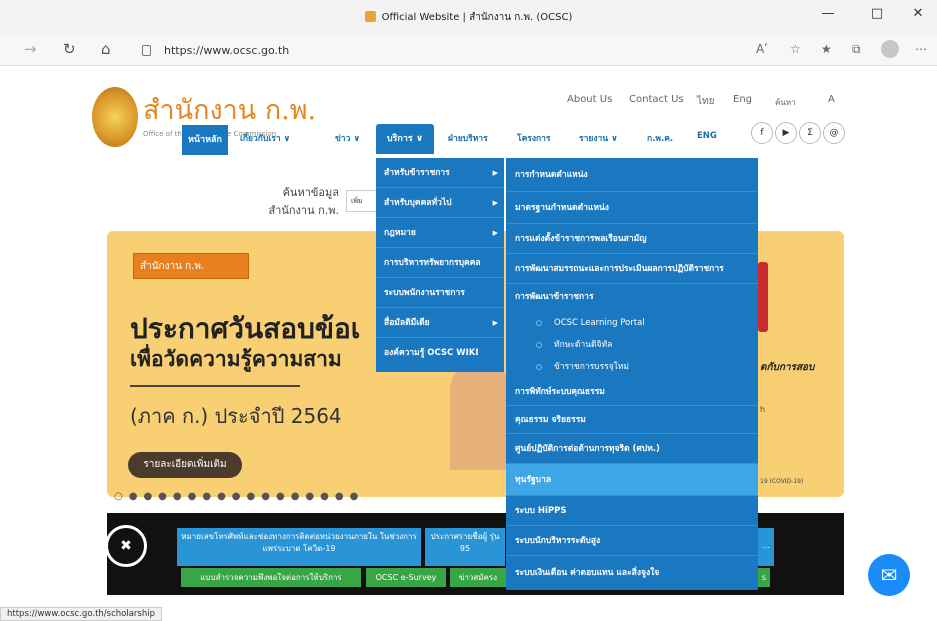 Image resolution: width=937 pixels, height=621 pixels. Describe the element at coordinates (918, 13) in the screenshot. I see `close-button: ✕` at that location.